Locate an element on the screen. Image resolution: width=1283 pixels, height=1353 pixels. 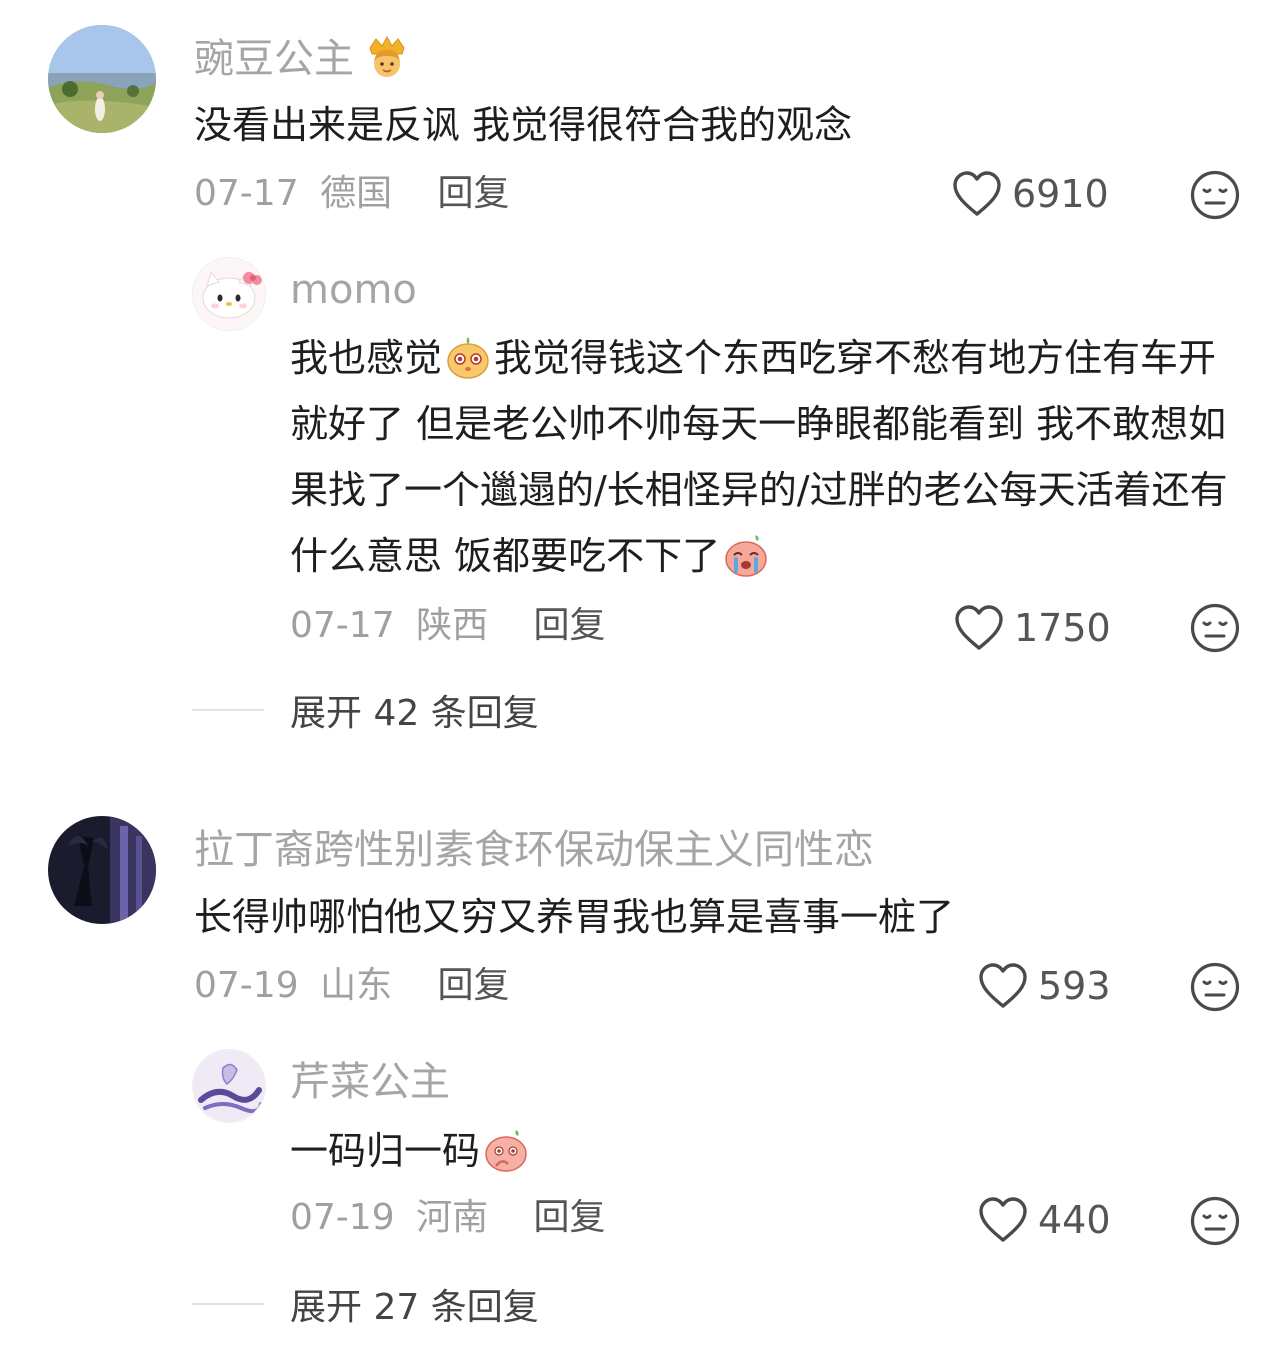
like-count: 440 is located at coordinates (1074, 1220).